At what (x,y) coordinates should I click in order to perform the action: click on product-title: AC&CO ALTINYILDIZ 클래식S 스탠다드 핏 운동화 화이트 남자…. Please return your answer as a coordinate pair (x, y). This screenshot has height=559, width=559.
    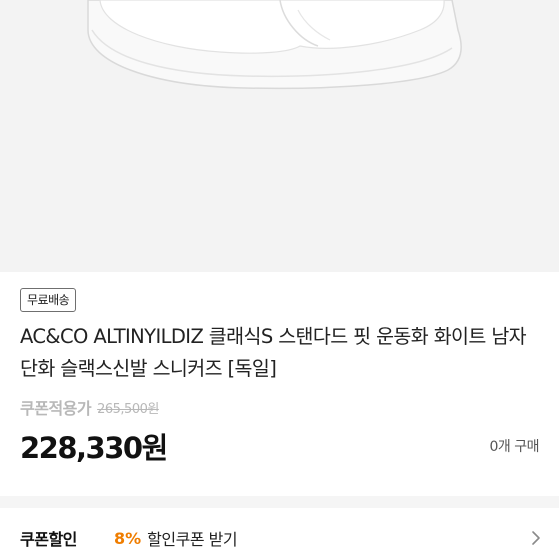
    Looking at the image, I should click on (273, 352).